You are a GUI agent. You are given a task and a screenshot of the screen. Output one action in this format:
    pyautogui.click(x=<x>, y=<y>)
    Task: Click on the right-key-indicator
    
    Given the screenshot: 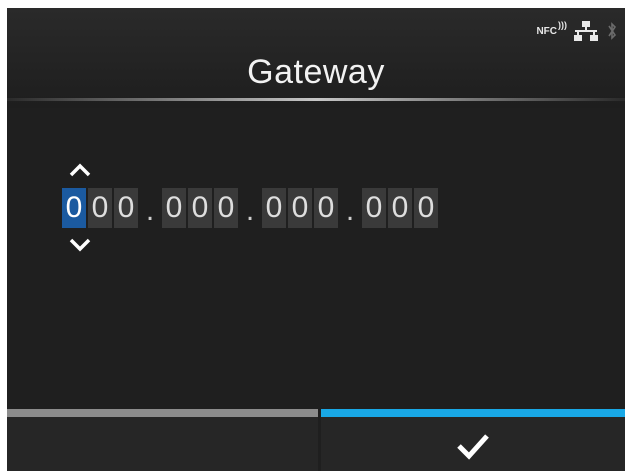 What is the action you would take?
    pyautogui.click(x=473, y=413)
    